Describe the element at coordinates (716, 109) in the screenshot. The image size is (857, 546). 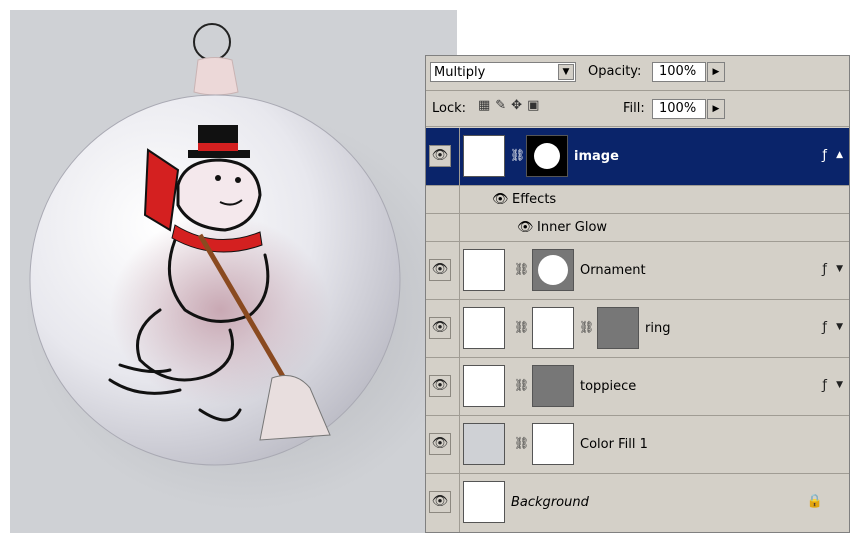
I see `fill-slider-arrow-icon: ▶` at that location.